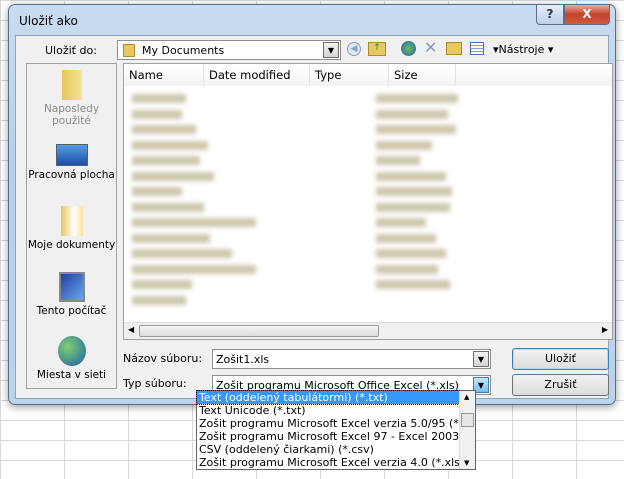 The image size is (624, 479). I want to click on place-computer: Tento počítač, so click(71, 294).